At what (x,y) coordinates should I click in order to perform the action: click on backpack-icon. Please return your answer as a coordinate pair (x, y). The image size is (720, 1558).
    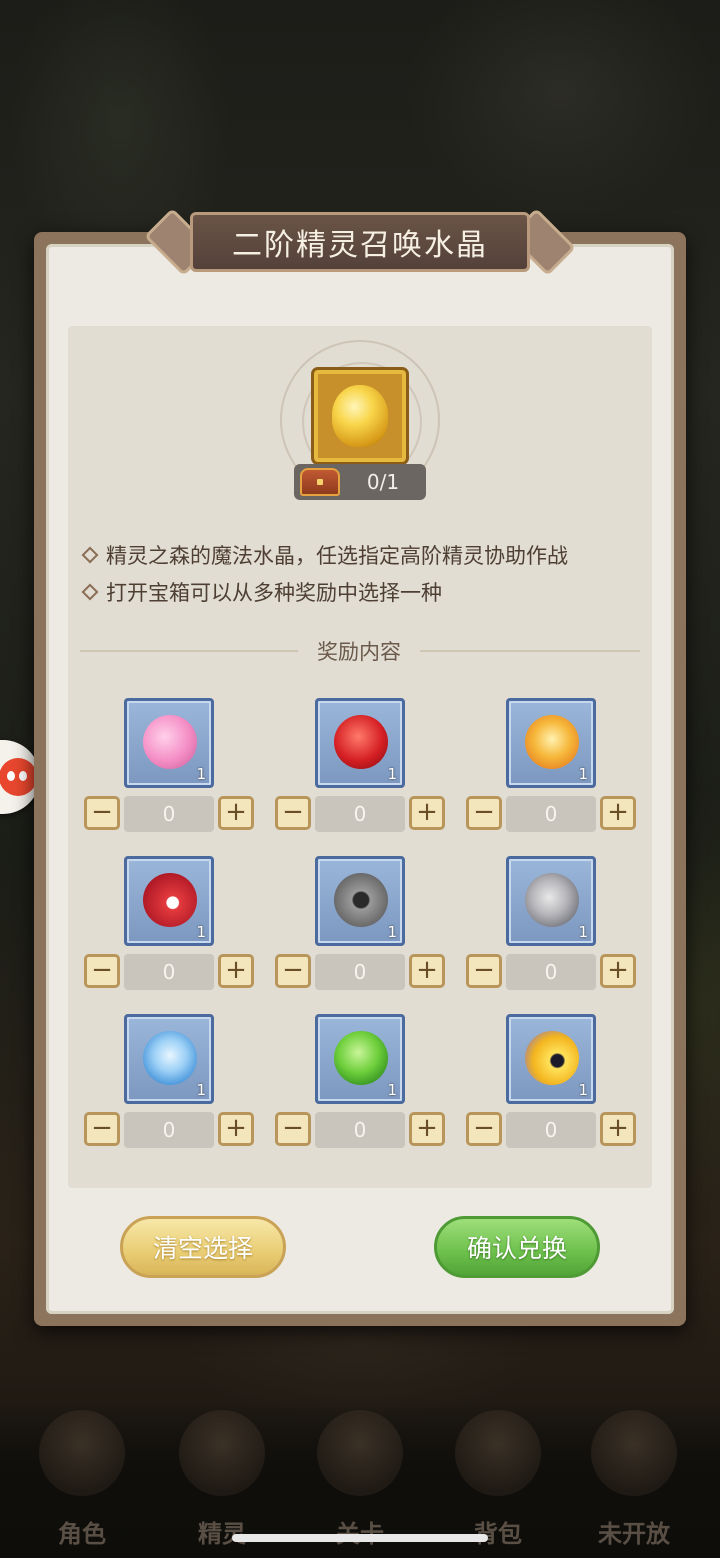
    Looking at the image, I should click on (498, 1453).